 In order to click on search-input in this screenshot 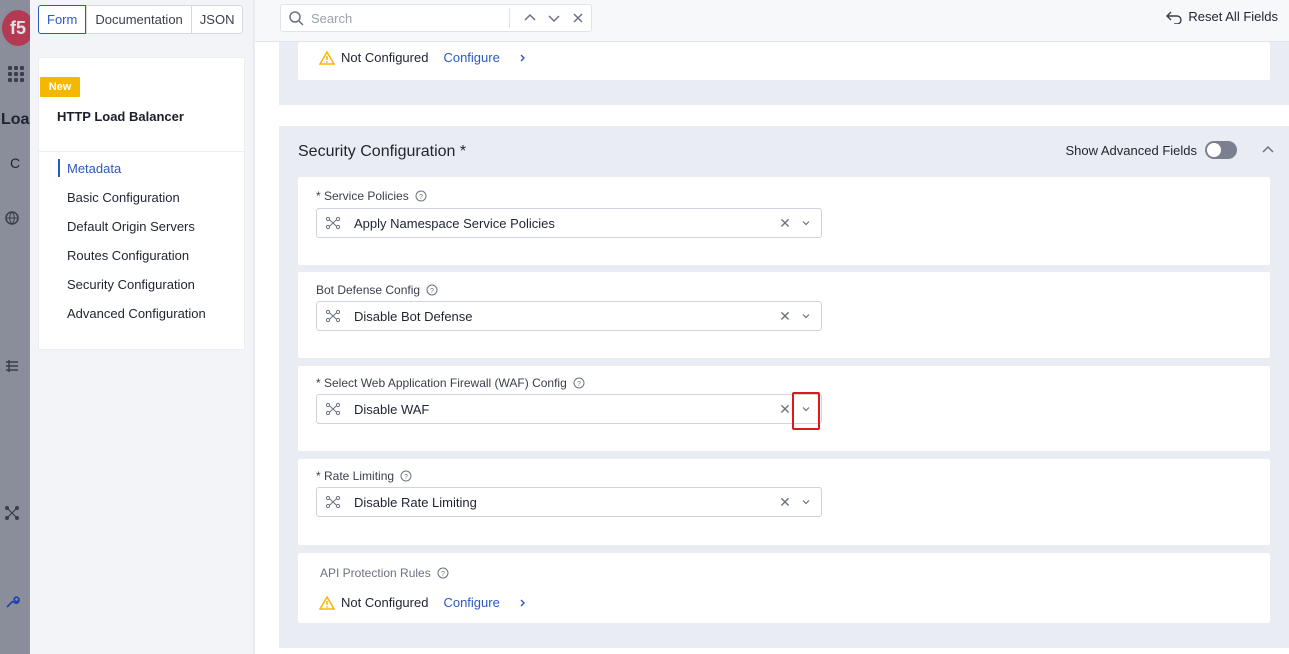, I will do `click(406, 18)`.